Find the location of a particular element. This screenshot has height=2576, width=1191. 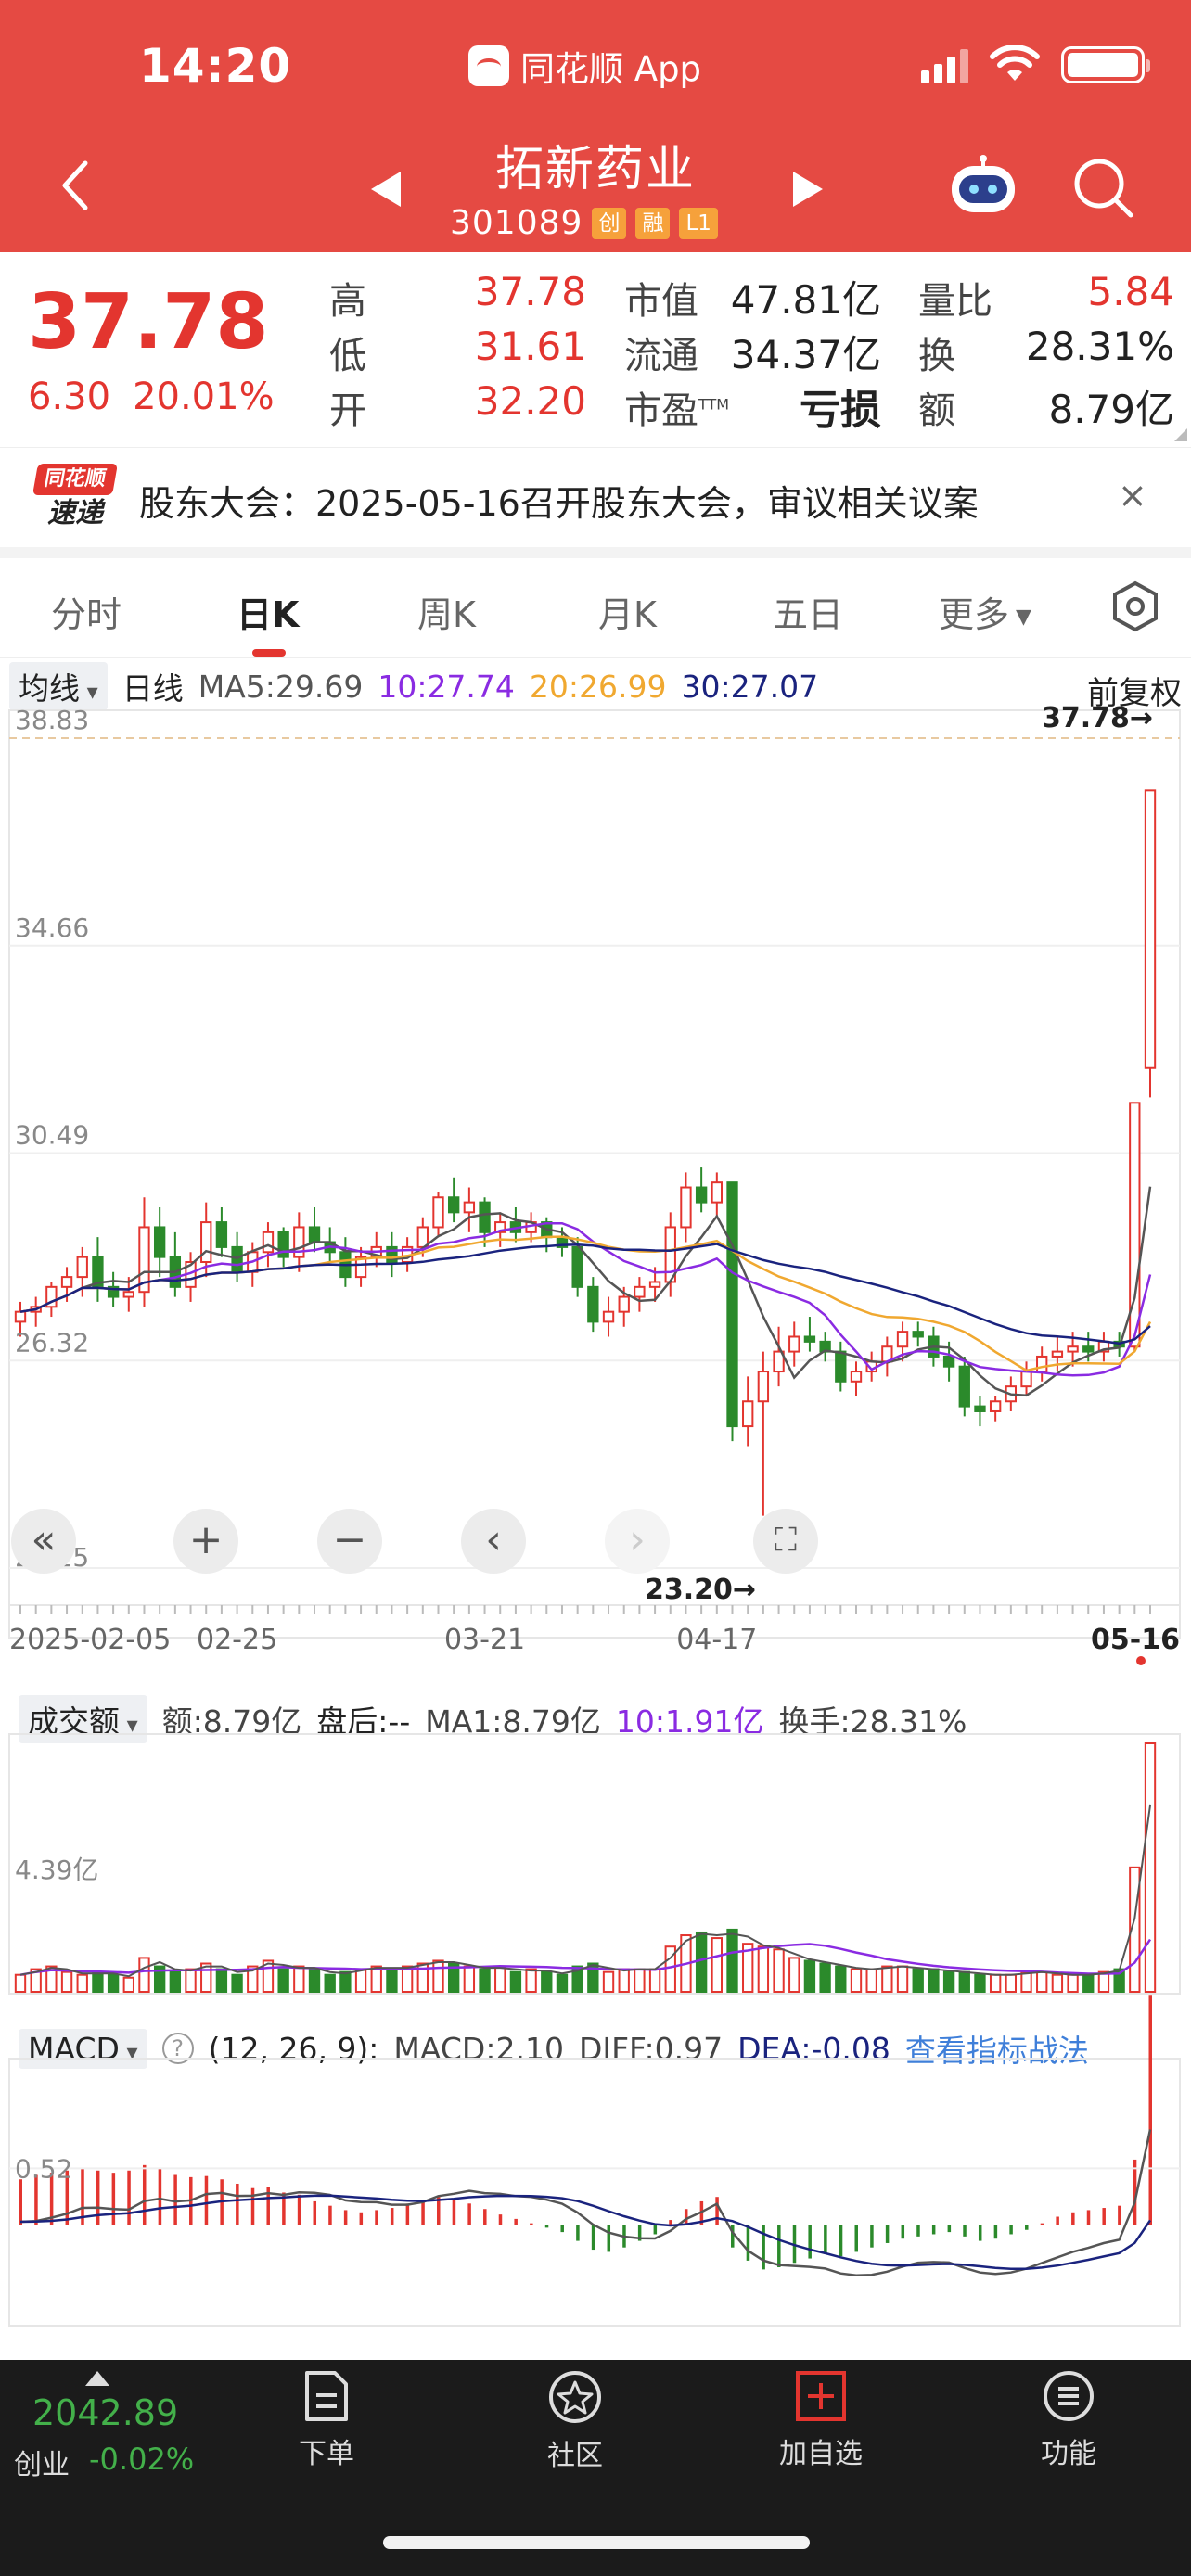

stock-code: 301089 is located at coordinates (516, 223).